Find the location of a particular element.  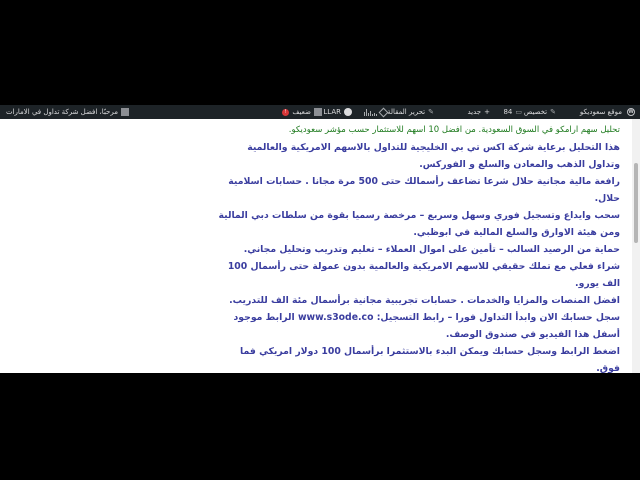

seo-label: ضعيف is located at coordinates (301, 112).